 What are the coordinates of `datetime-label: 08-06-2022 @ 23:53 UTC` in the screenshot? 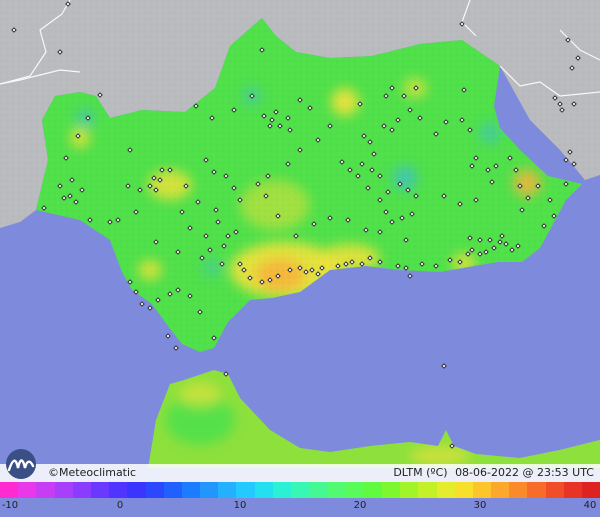 It's located at (524, 472).